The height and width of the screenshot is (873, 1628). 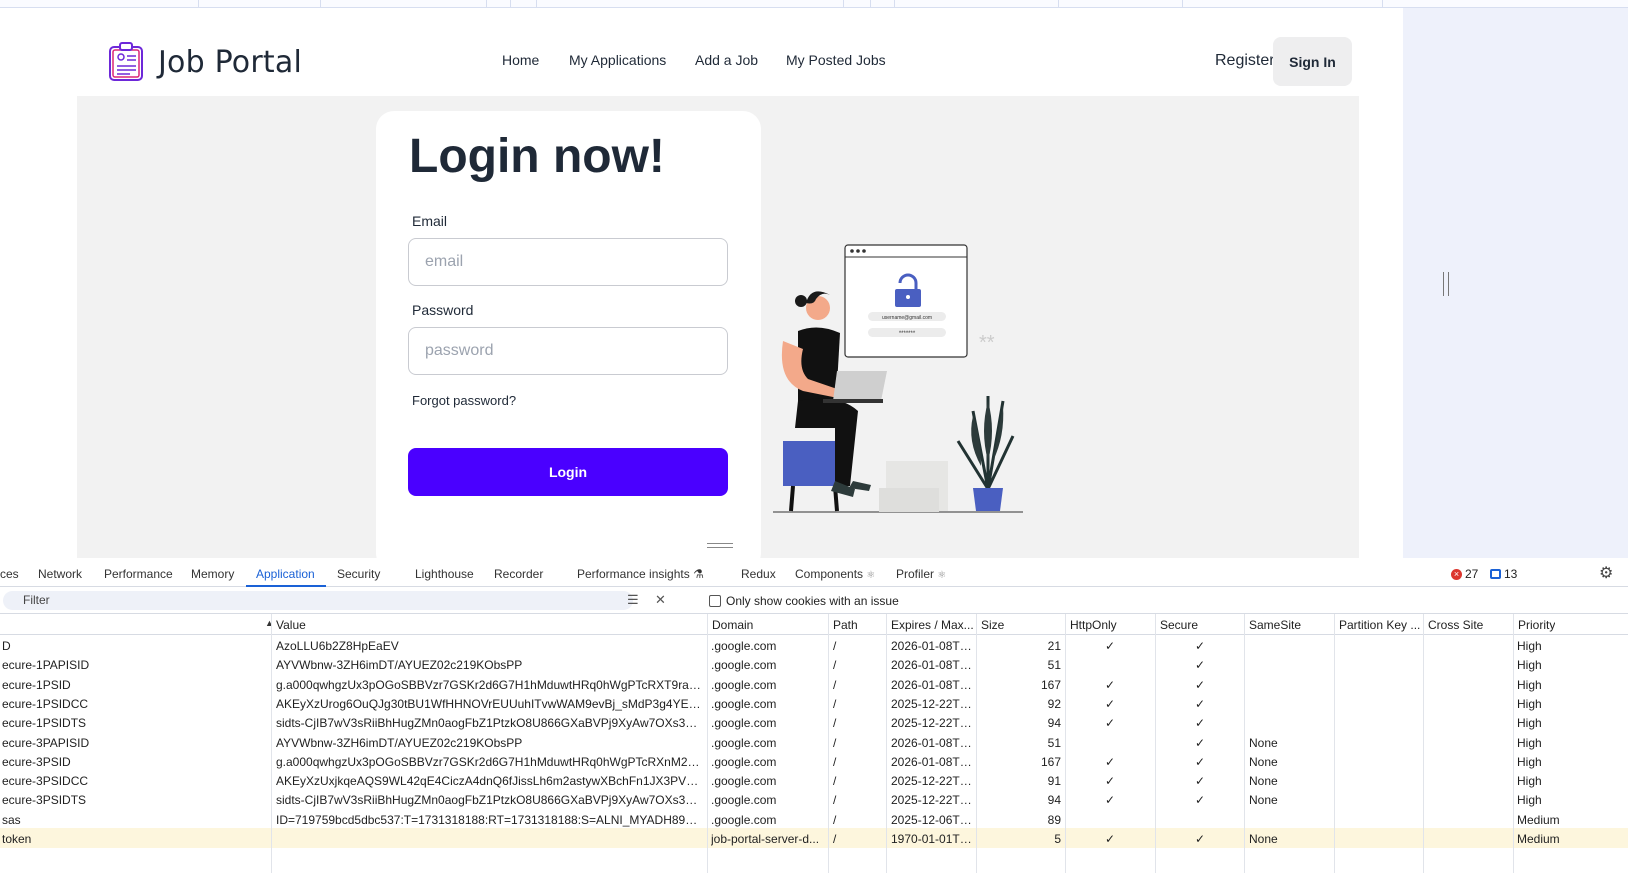 What do you see at coordinates (1606, 573) in the screenshot?
I see `settings-gear-icon: ⚙` at bounding box center [1606, 573].